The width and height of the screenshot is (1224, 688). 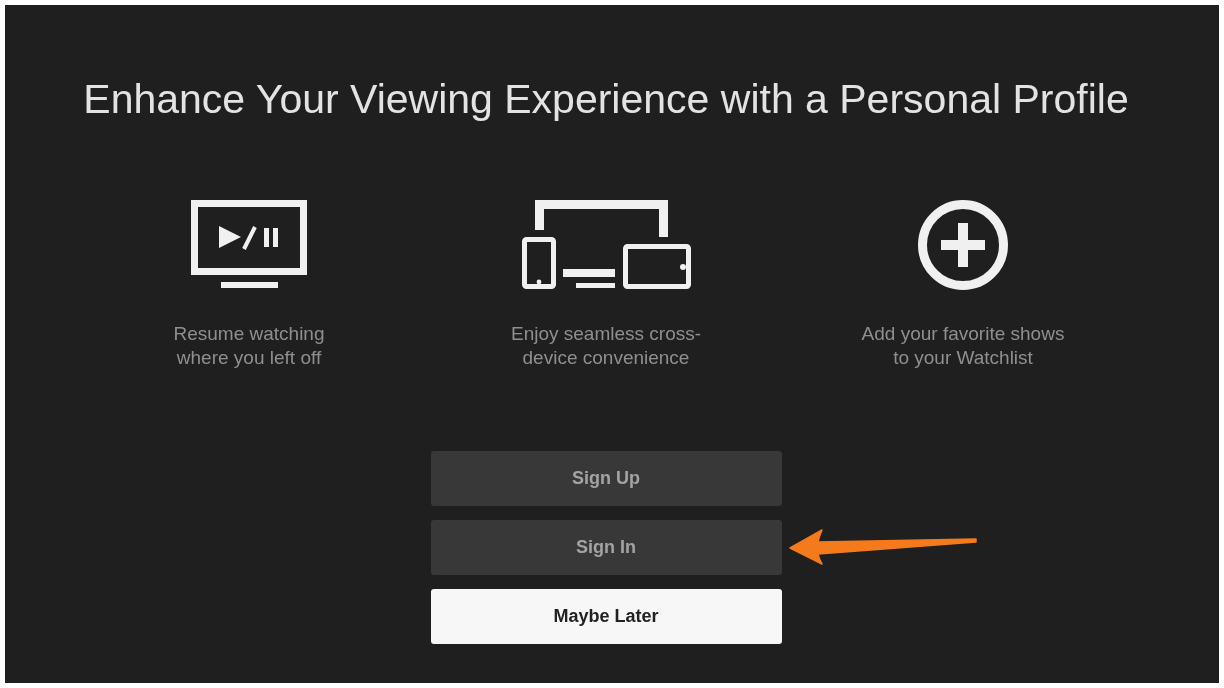 I want to click on tv-play-pause-icon, so click(x=249, y=244).